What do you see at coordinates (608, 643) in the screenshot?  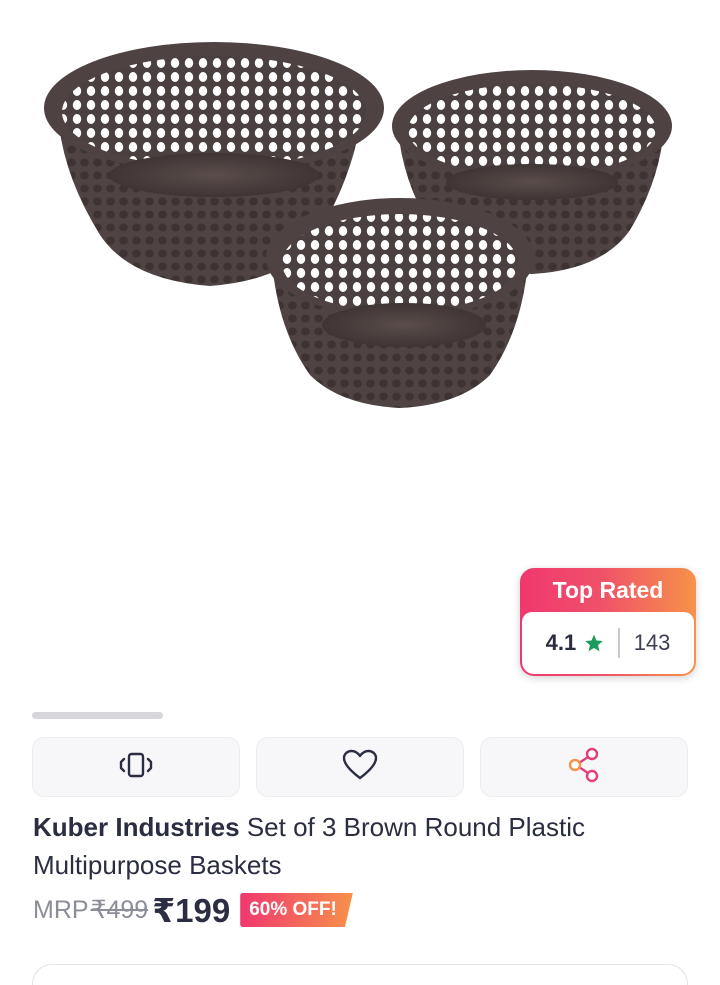 I see `rating-summary: 4.1 143` at bounding box center [608, 643].